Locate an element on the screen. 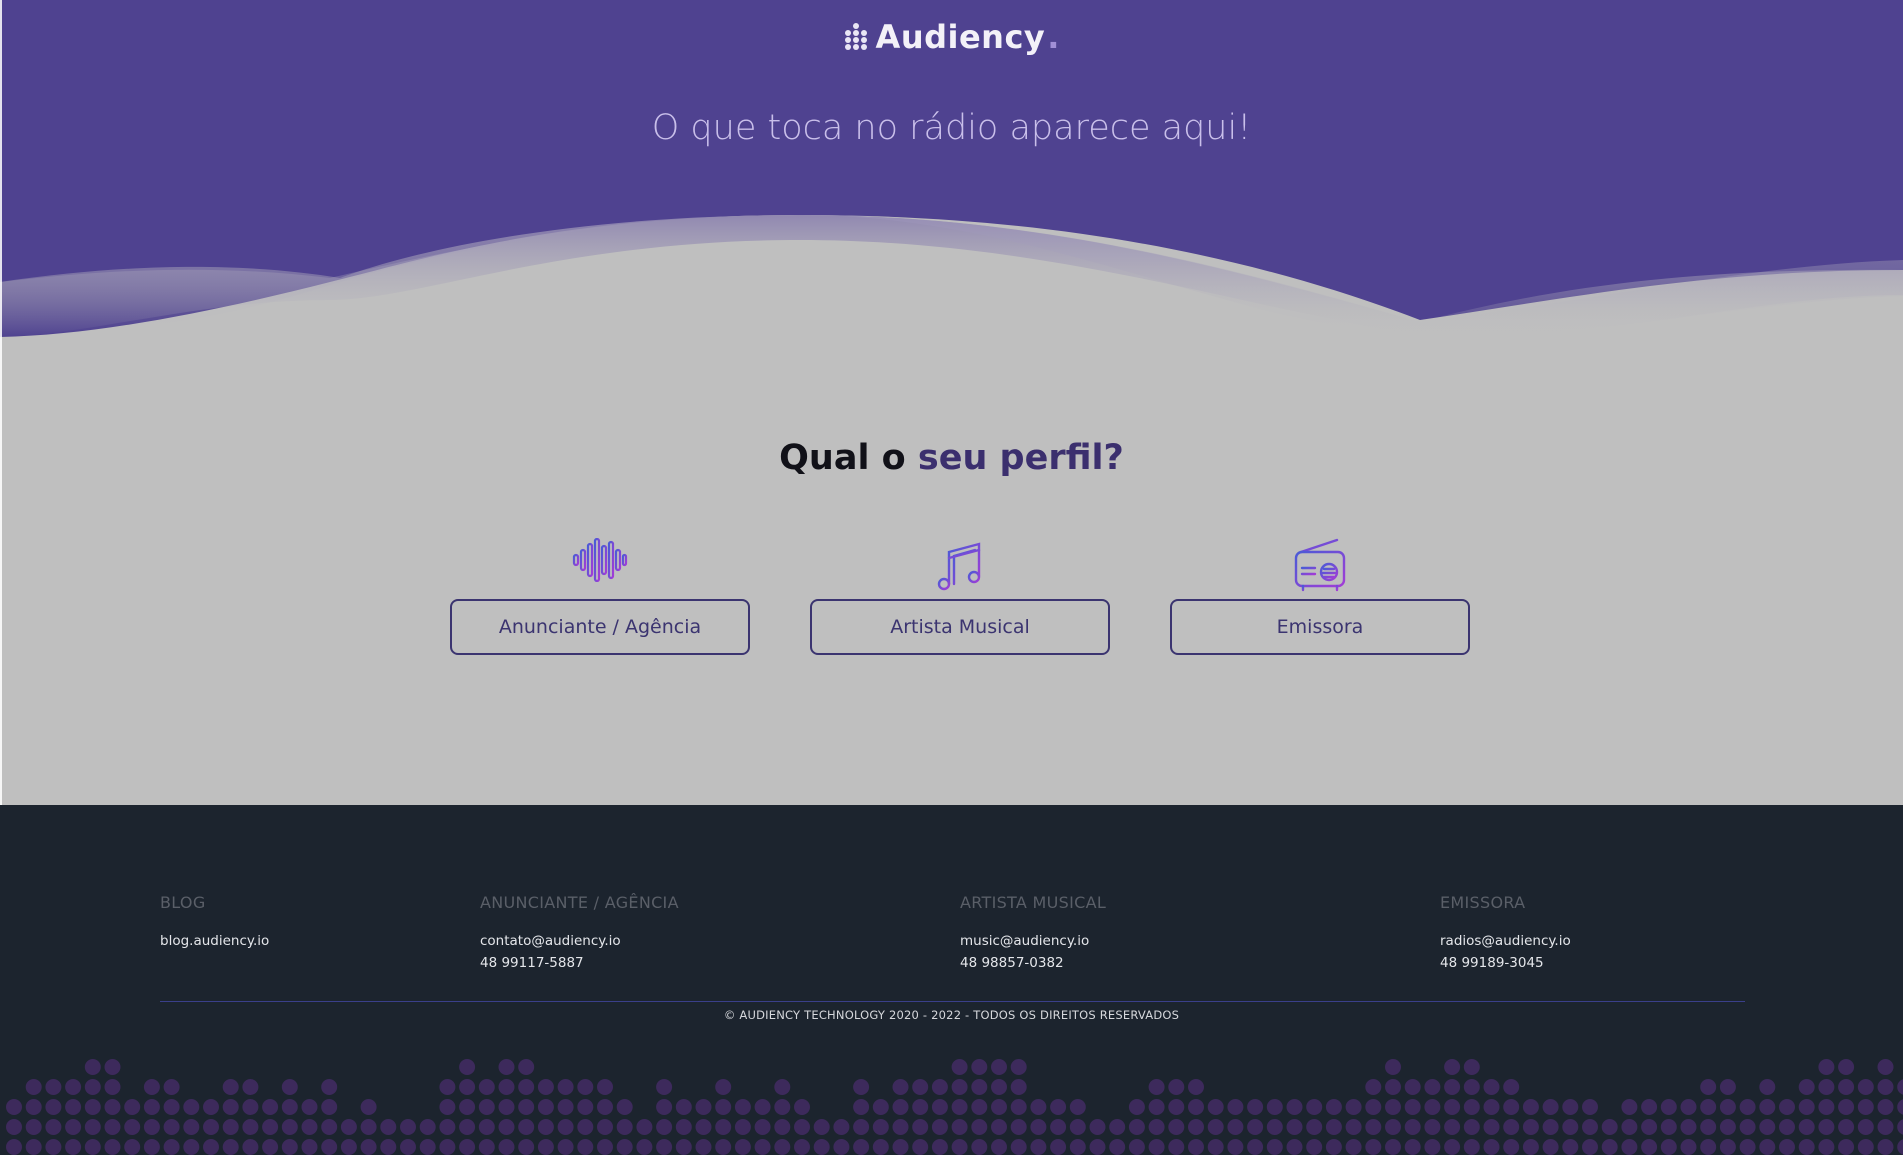 This screenshot has height=1155, width=1903. footer-station-phone: 48 99189-3045 is located at coordinates (1505, 963).